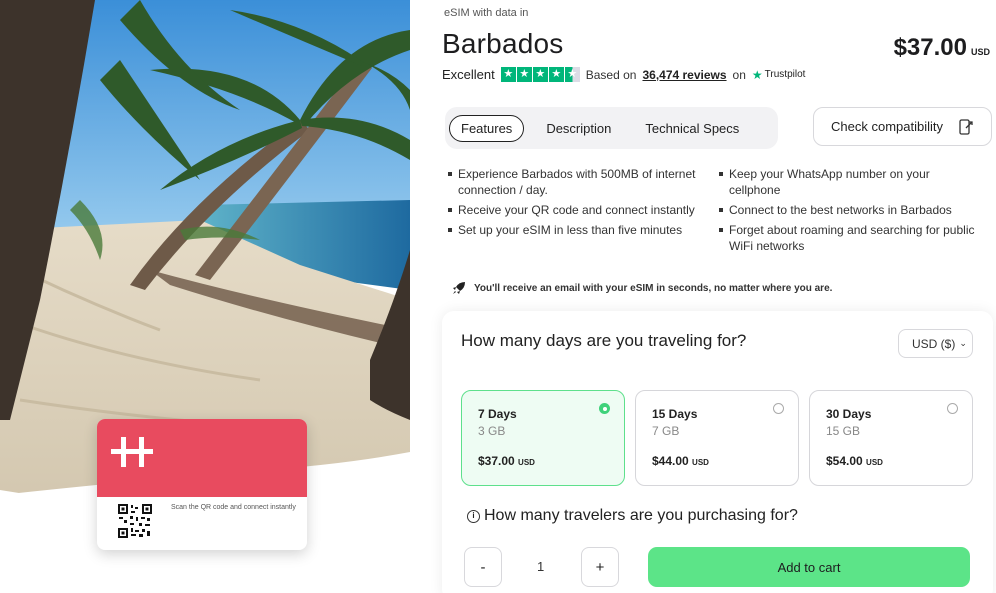 This screenshot has width=996, height=593. I want to click on plan-price: $44.00 USD, so click(680, 461).